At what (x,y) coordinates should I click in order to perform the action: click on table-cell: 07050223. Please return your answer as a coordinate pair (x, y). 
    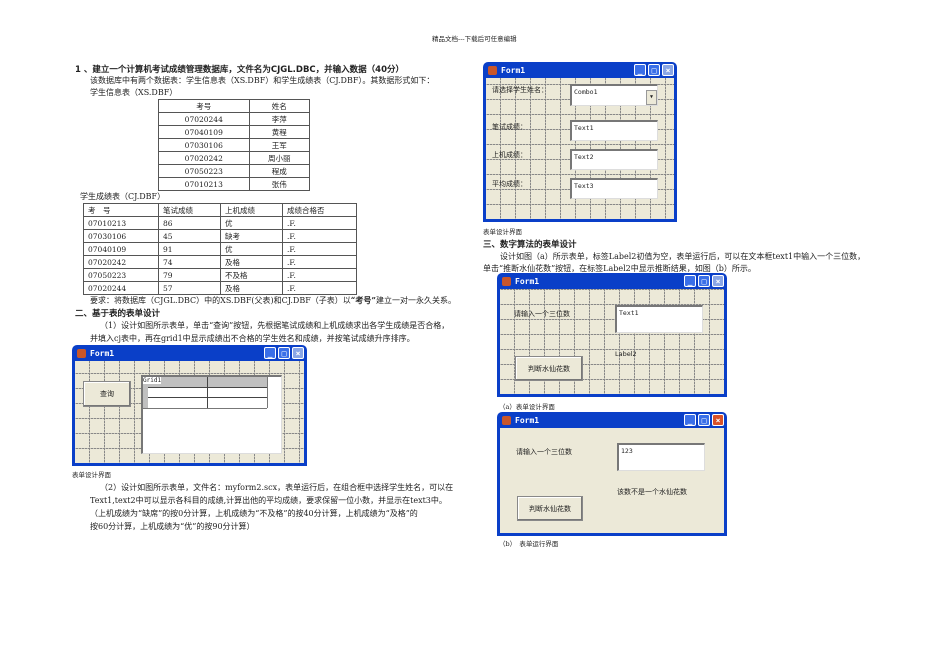
    Looking at the image, I should click on (121, 275).